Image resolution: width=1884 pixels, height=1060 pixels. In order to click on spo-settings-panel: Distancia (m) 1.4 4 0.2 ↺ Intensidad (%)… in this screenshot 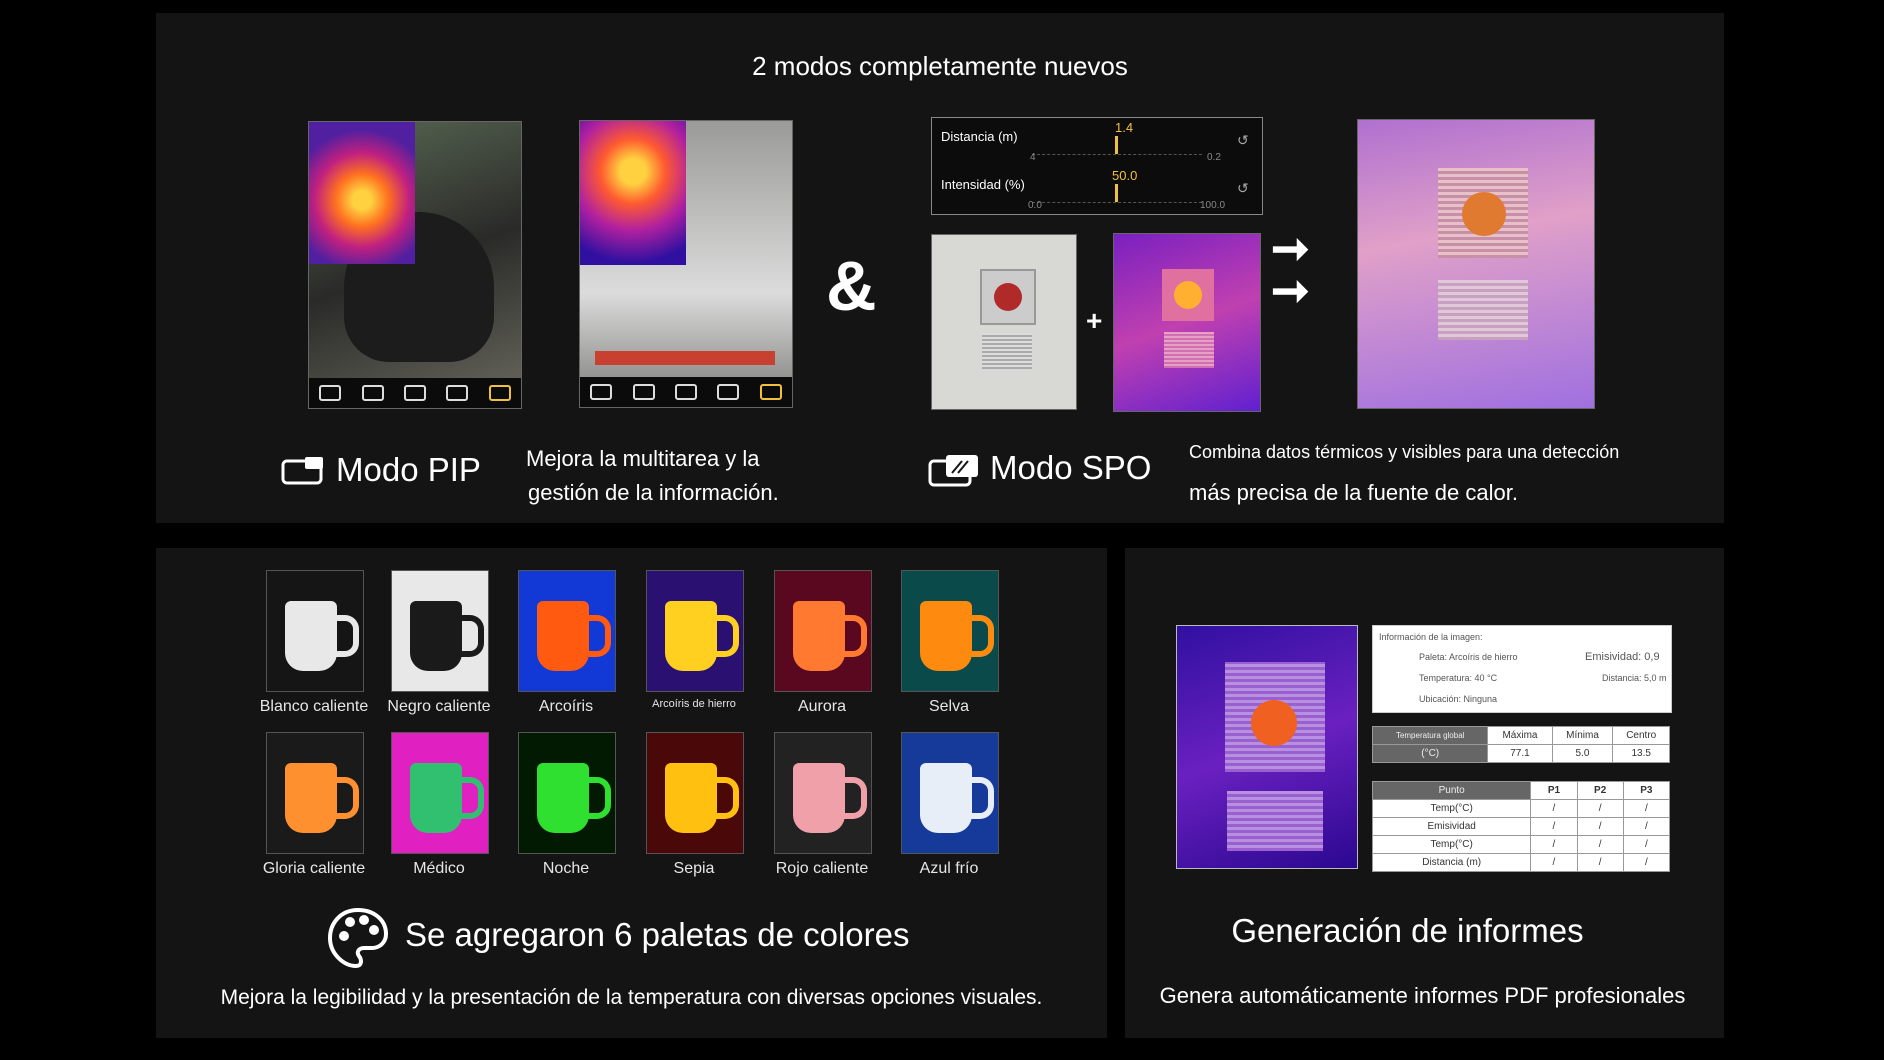, I will do `click(1097, 166)`.